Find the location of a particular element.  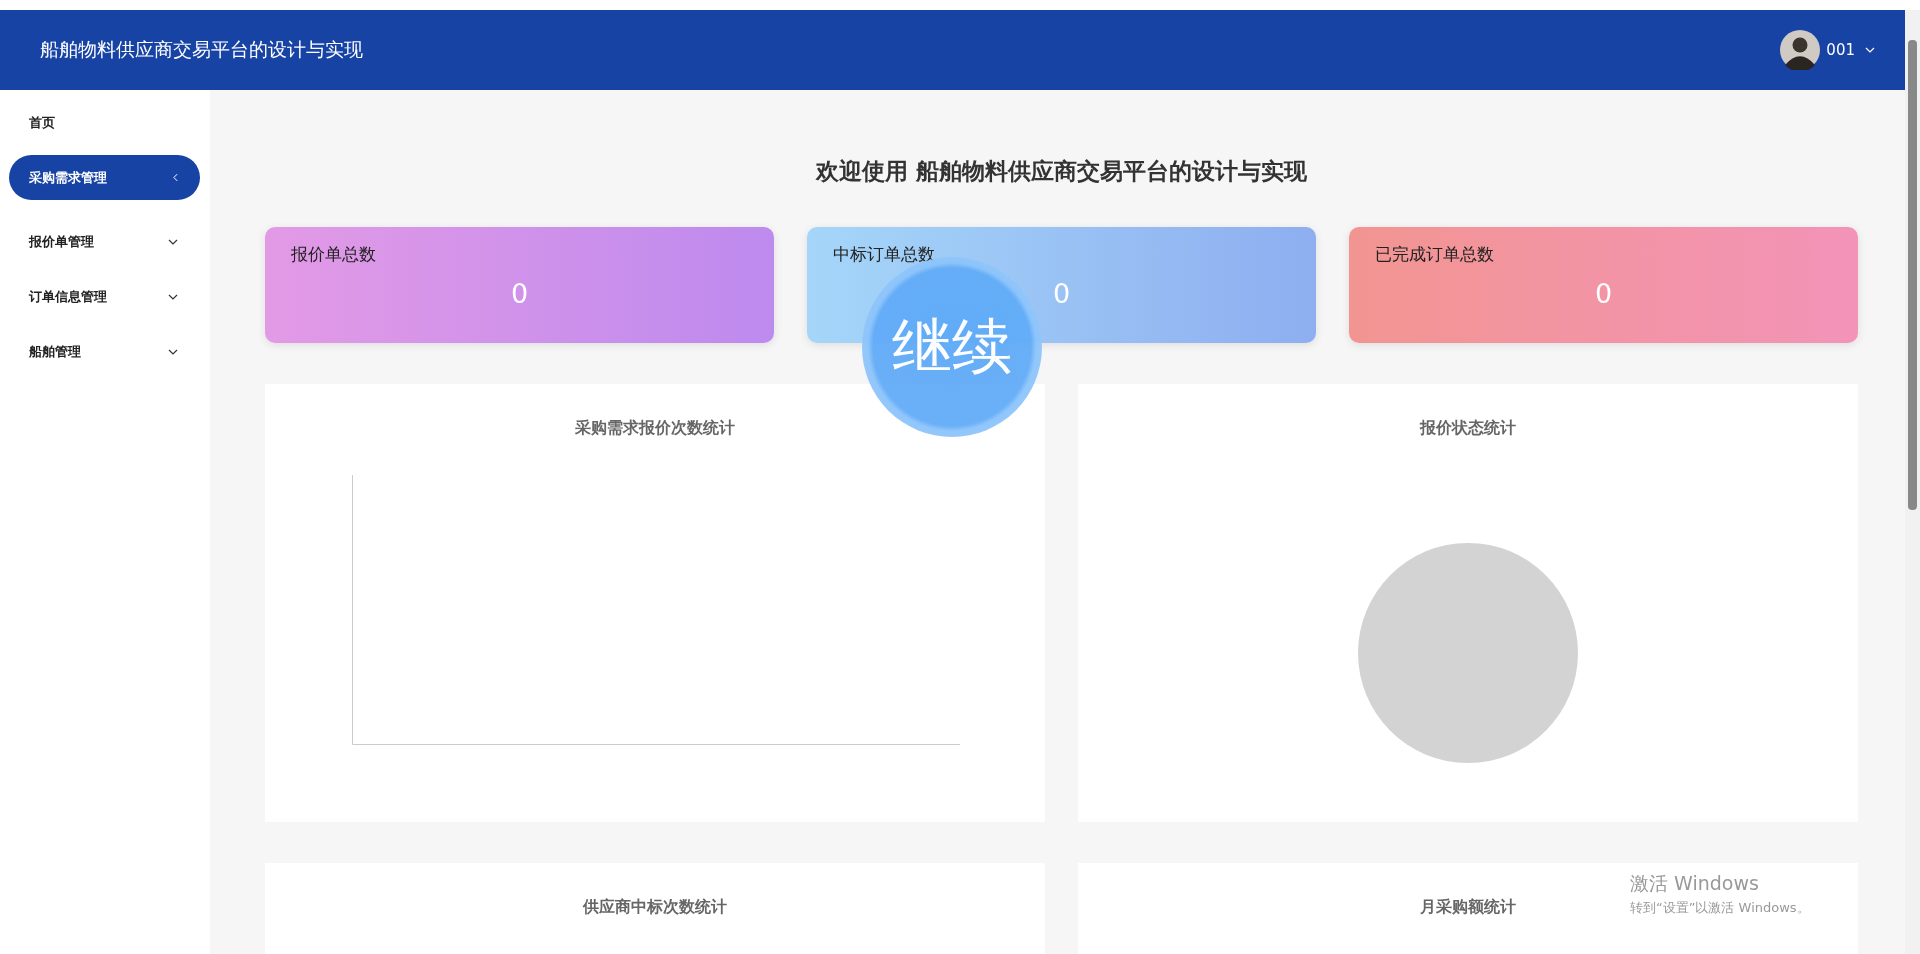

site-title: 船舶物料供应商交易平台的设计与实现 is located at coordinates (201, 49).